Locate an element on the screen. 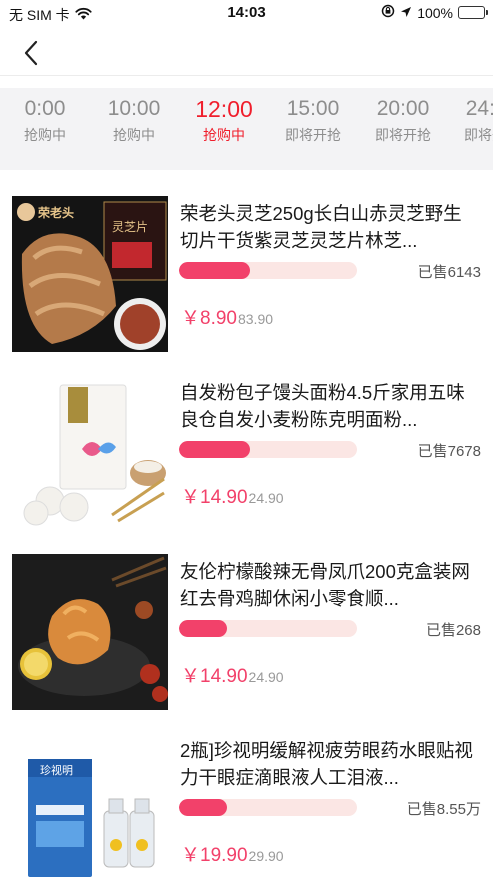  tab-time: 0:00 is located at coordinates (45, 108).